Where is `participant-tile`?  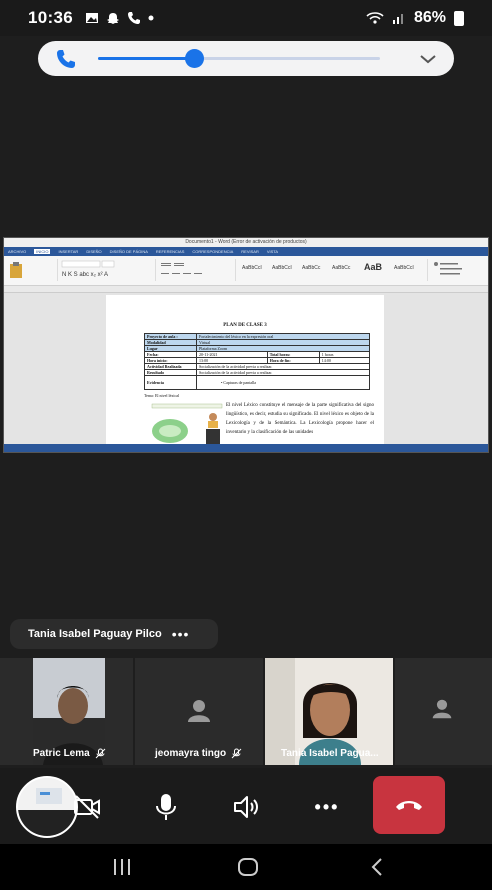
participant-tile is located at coordinates (443, 711).